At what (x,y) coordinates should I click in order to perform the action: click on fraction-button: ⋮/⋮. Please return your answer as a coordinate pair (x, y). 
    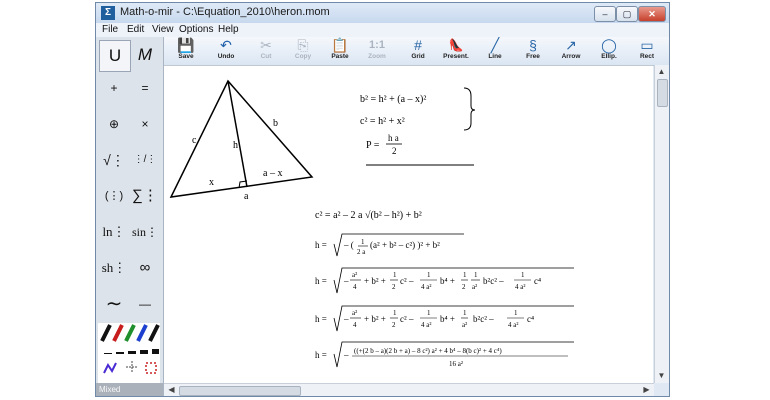
    Looking at the image, I should click on (145, 160).